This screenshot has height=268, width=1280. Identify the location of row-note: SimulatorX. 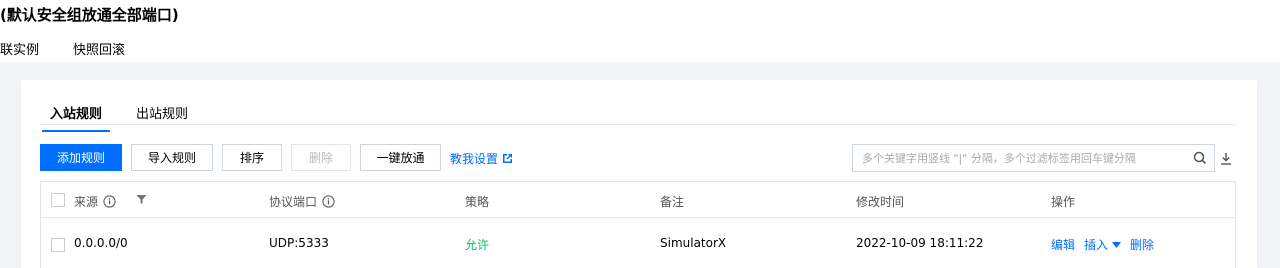
(693, 243).